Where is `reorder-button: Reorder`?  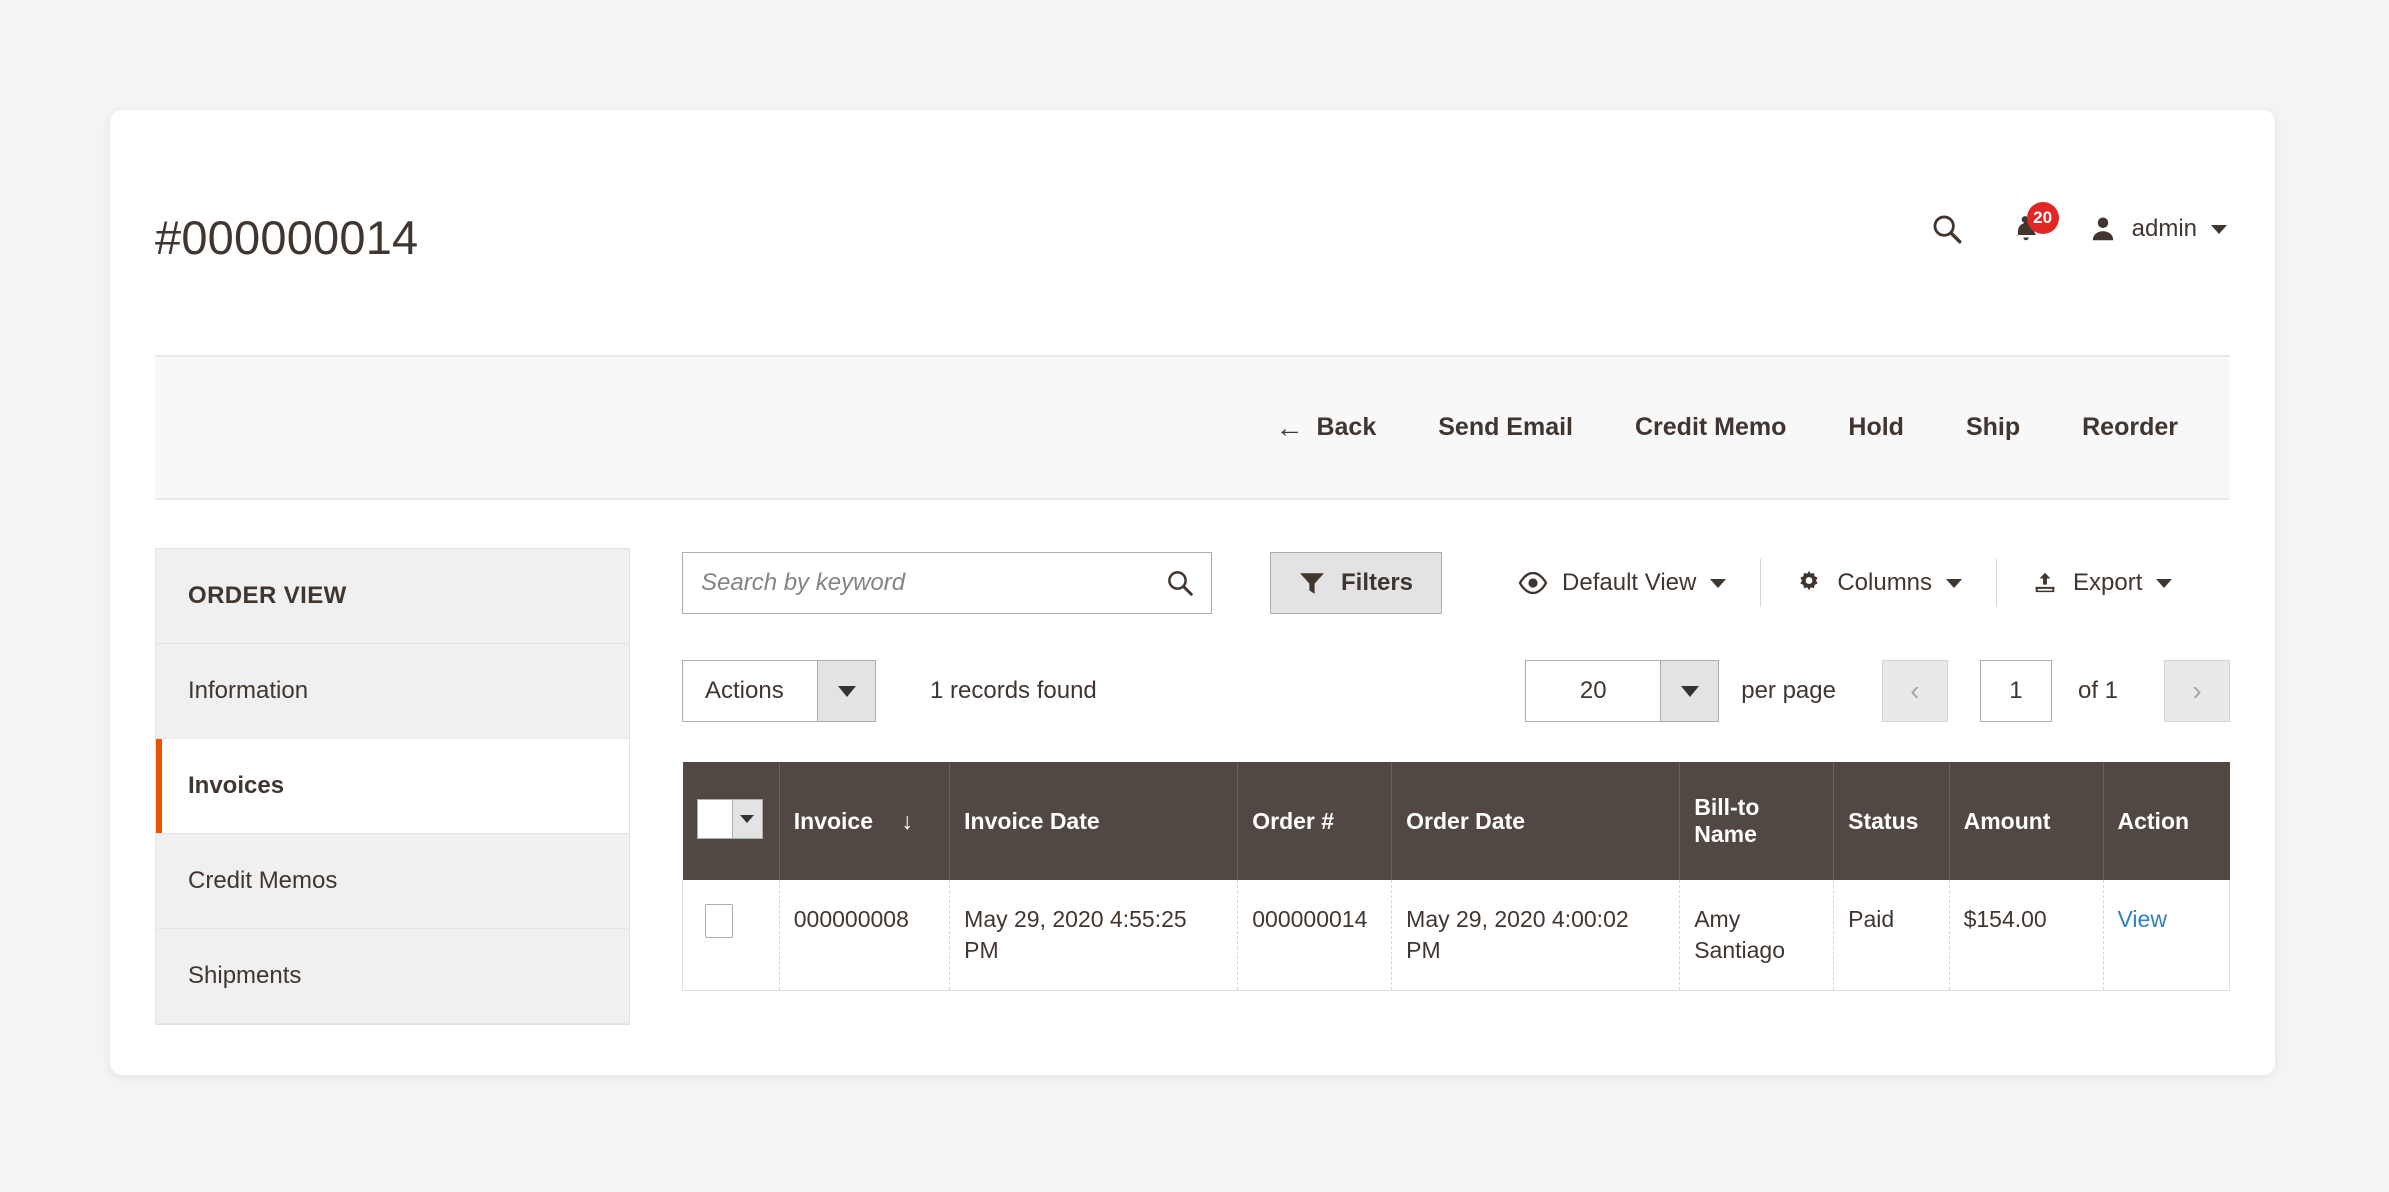 reorder-button: Reorder is located at coordinates (2130, 427).